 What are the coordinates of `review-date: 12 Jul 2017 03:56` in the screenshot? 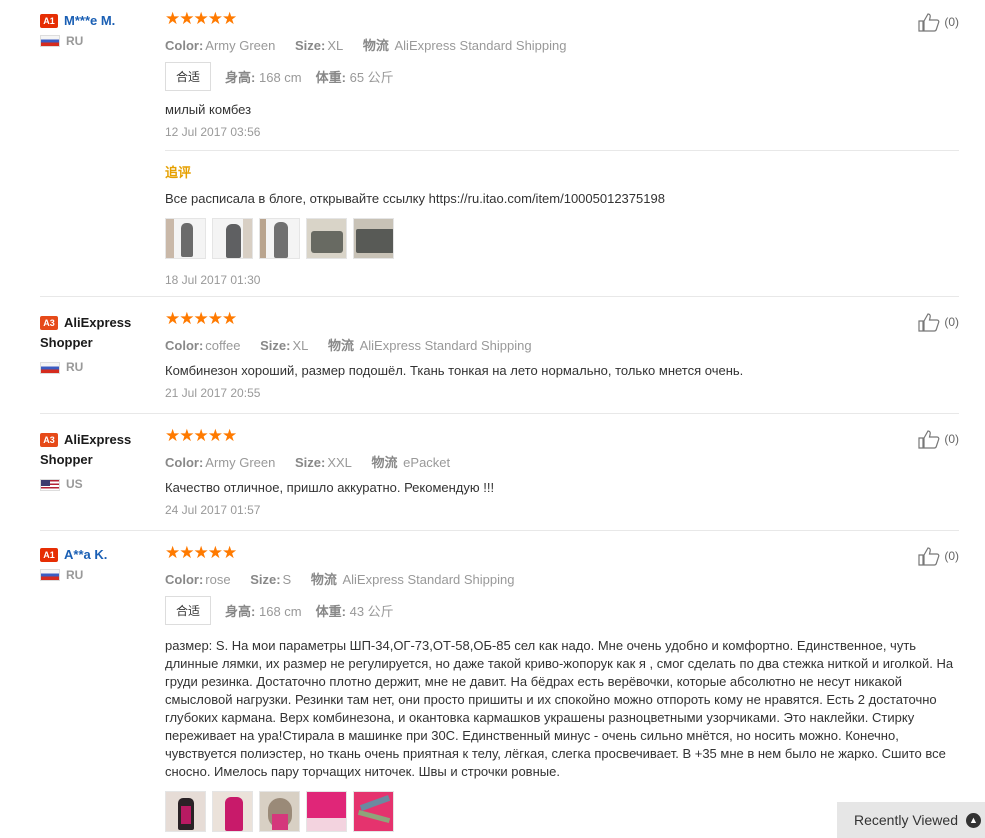 It's located at (213, 132).